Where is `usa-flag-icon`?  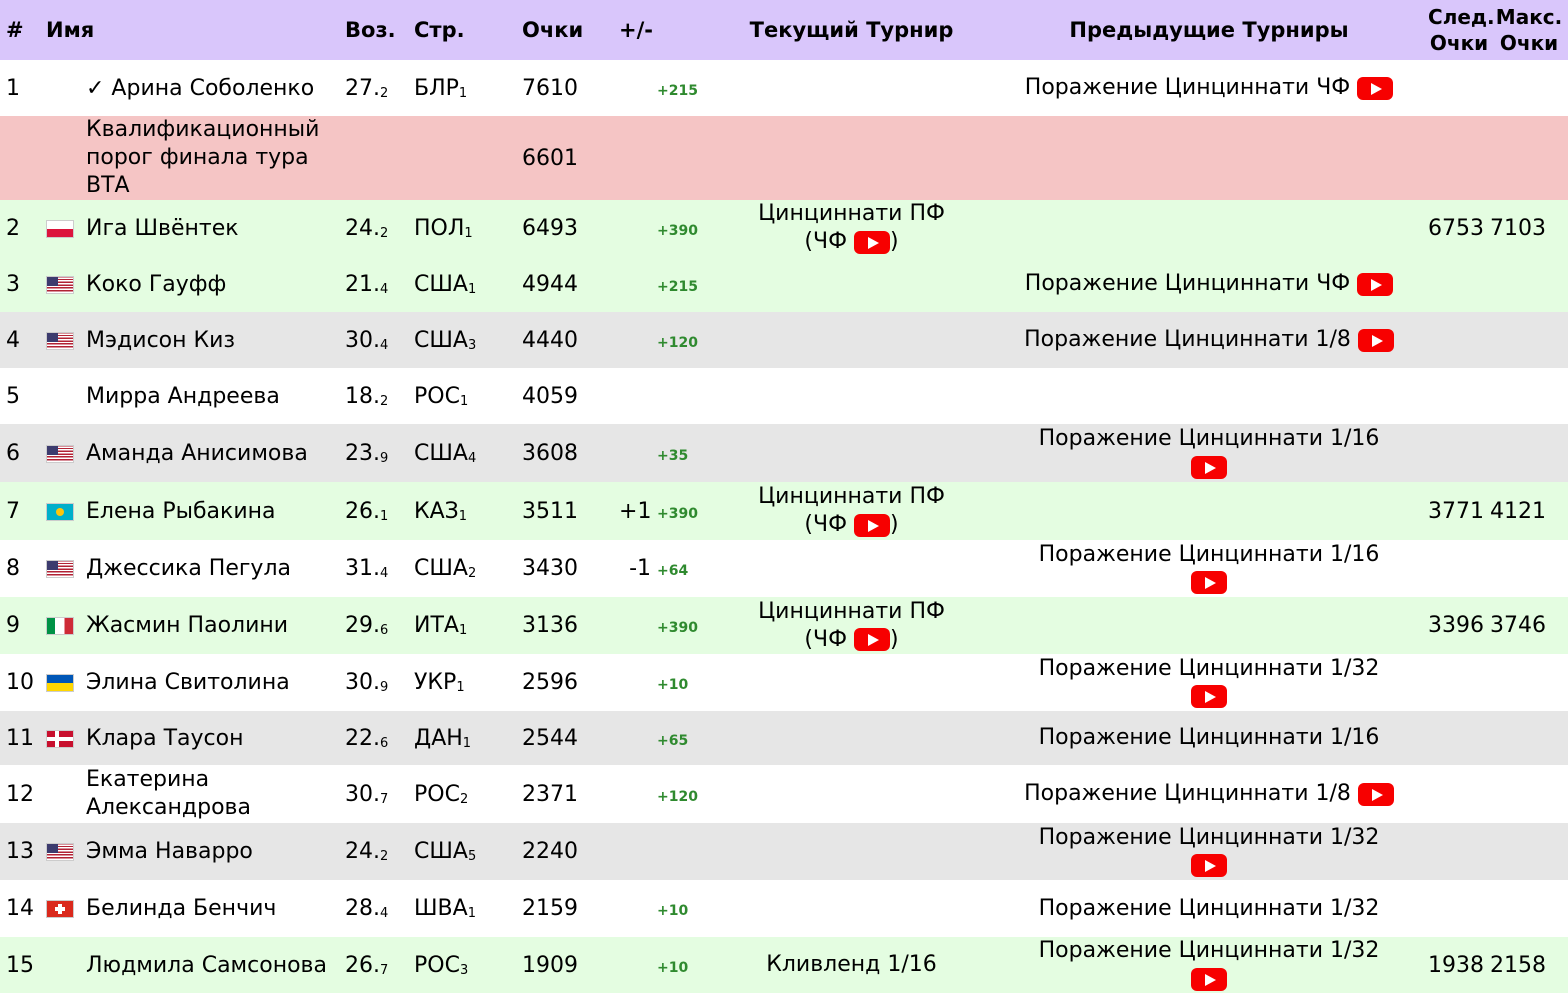
usa-flag-icon is located at coordinates (60, 569).